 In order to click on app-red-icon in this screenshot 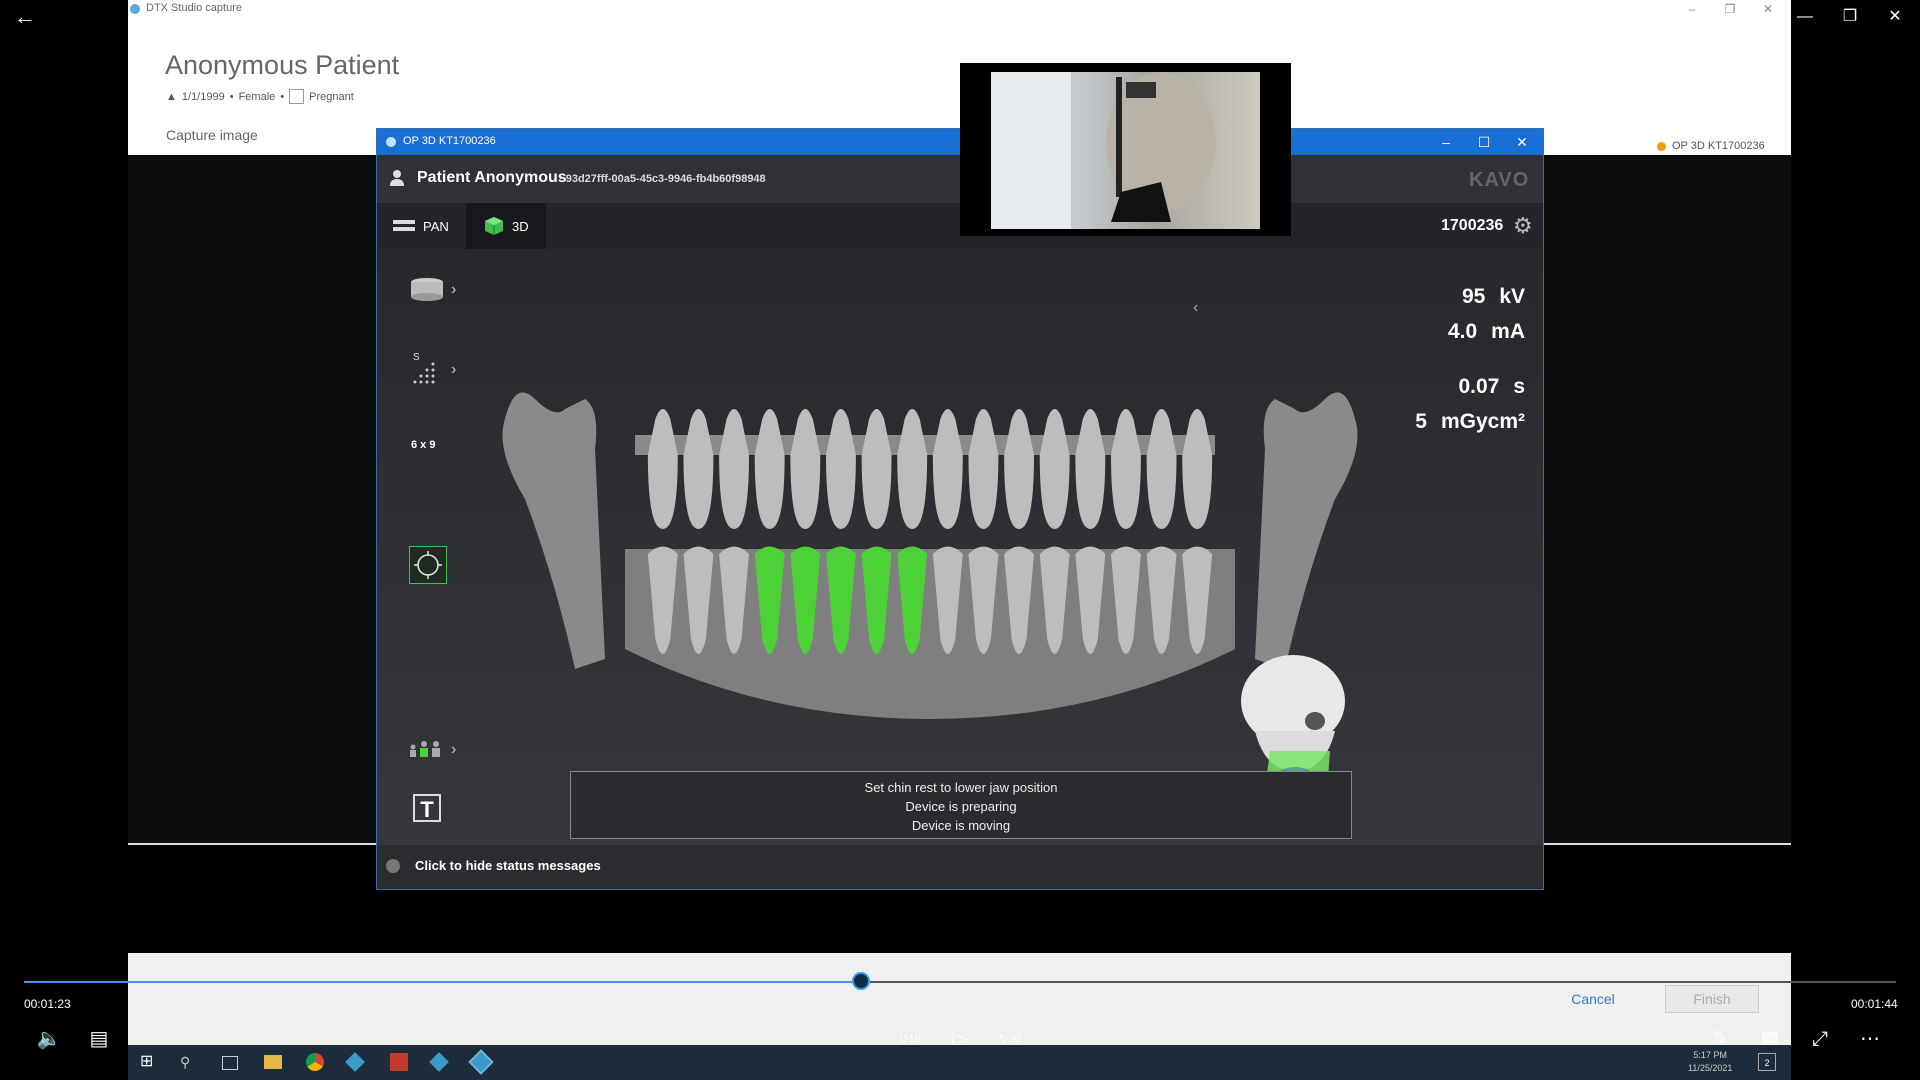, I will do `click(399, 1062)`.